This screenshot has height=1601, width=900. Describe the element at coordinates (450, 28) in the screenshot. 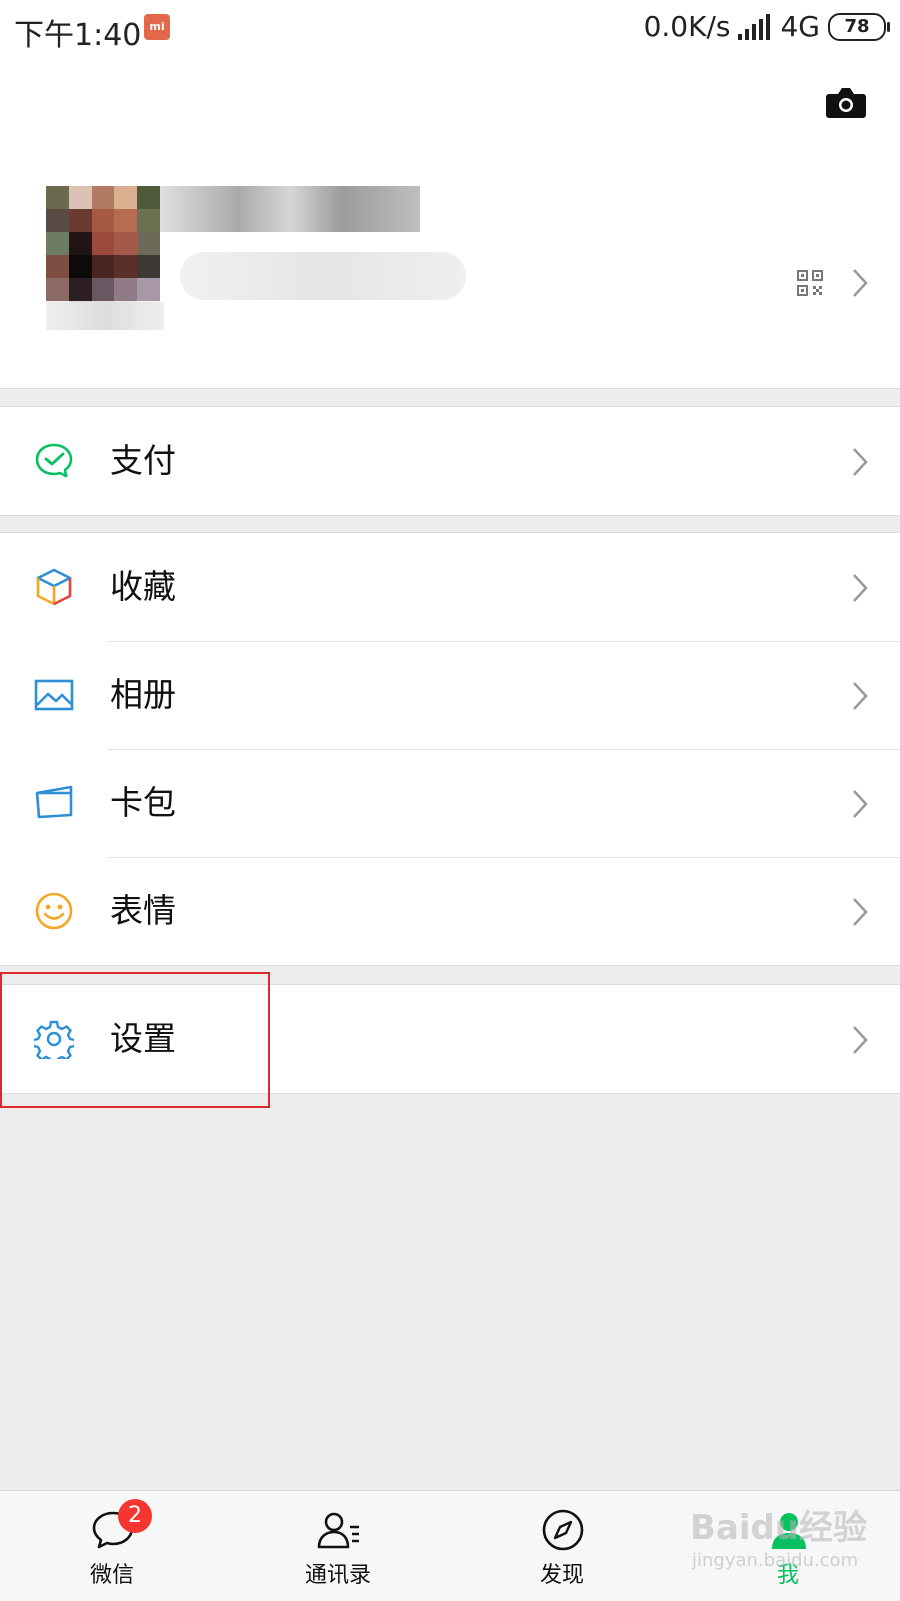

I see `status-bar: 下午1:40 mi 0.0K/s 4G 78` at that location.